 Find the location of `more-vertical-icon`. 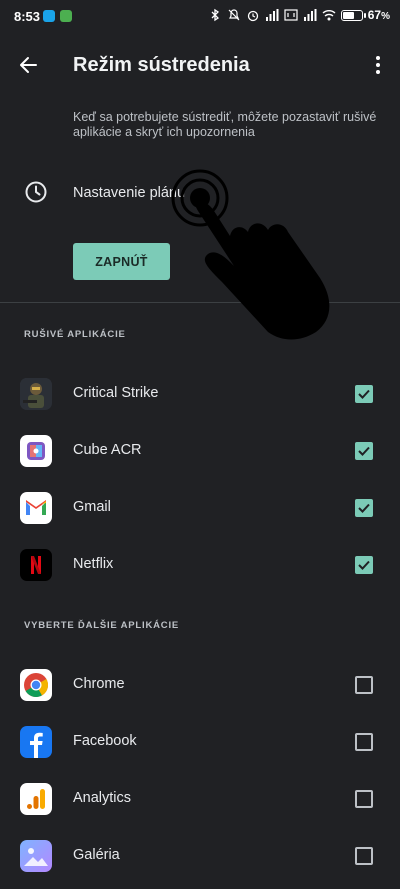

more-vertical-icon is located at coordinates (378, 65).